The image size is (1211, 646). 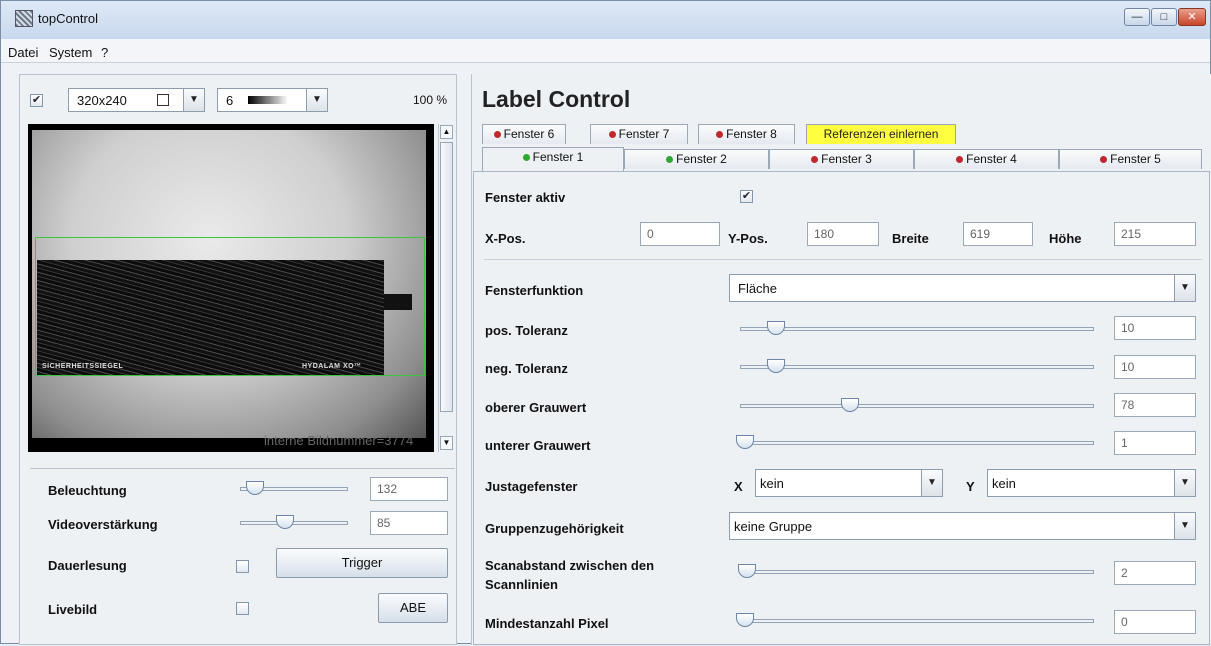 I want to click on mindestanzahl-slider-thumb, so click(x=745, y=620).